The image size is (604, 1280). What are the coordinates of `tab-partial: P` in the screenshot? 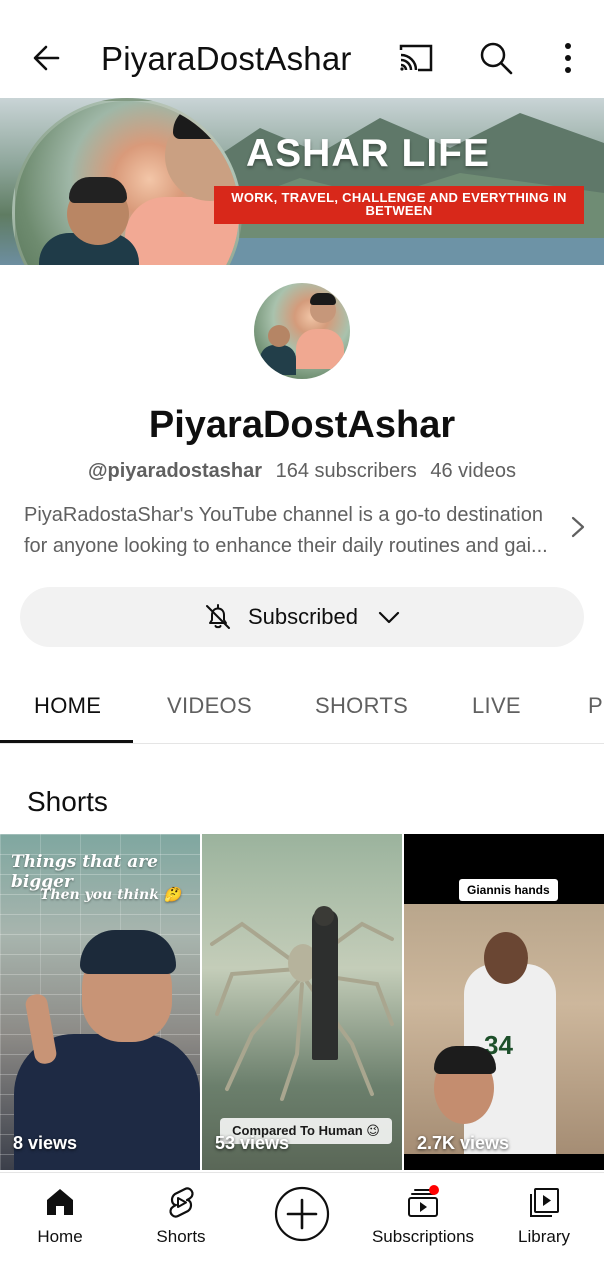 It's located at (595, 706).